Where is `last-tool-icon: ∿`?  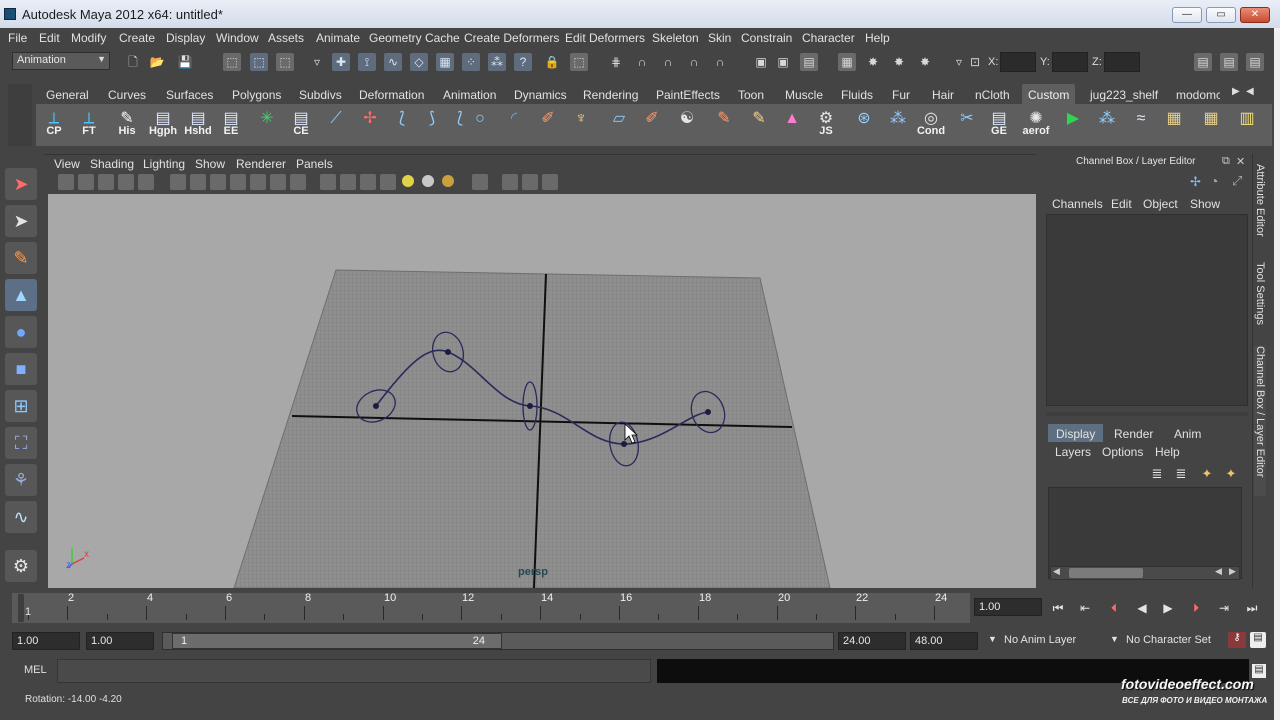 last-tool-icon: ∿ is located at coordinates (21, 517).